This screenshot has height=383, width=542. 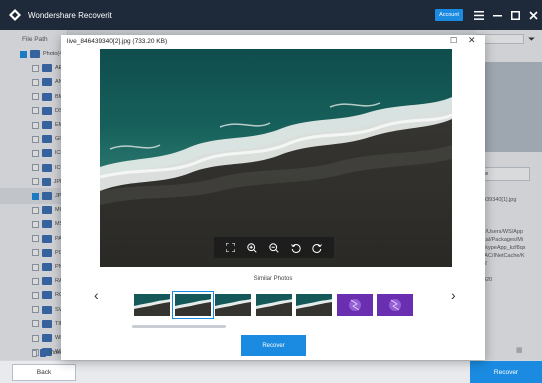 I want to click on rotate-right-icon, so click(x=317, y=248).